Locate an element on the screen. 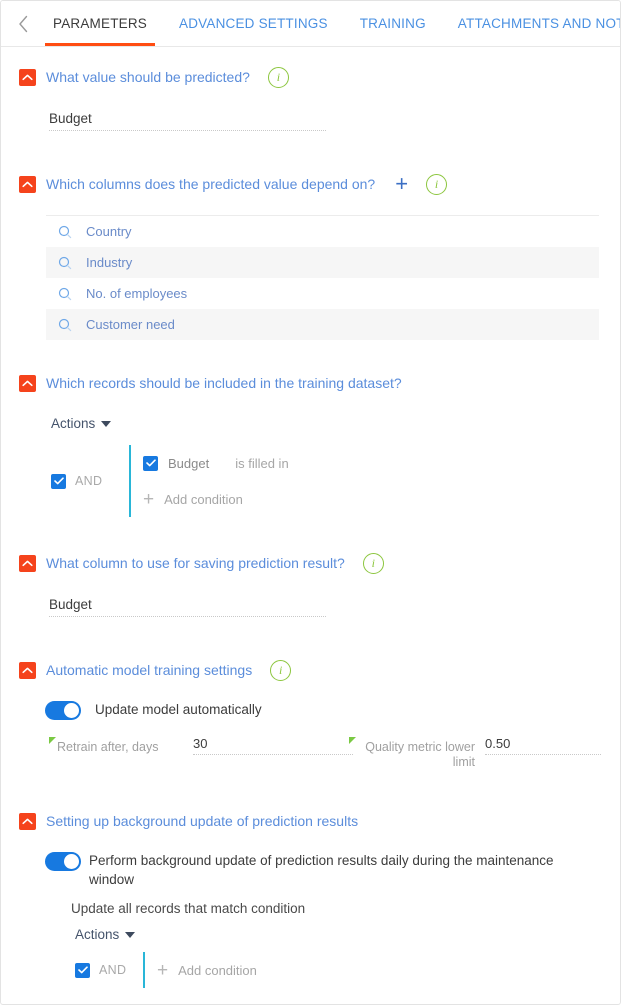 This screenshot has width=621, height=1005. background-update-toggle is located at coordinates (63, 861).